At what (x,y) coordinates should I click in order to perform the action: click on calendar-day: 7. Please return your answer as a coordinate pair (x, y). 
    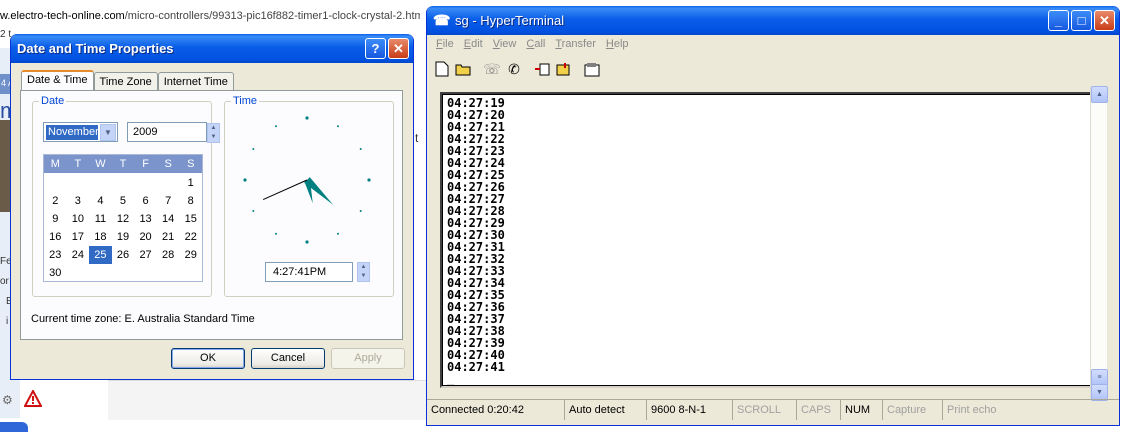
    Looking at the image, I should click on (168, 201).